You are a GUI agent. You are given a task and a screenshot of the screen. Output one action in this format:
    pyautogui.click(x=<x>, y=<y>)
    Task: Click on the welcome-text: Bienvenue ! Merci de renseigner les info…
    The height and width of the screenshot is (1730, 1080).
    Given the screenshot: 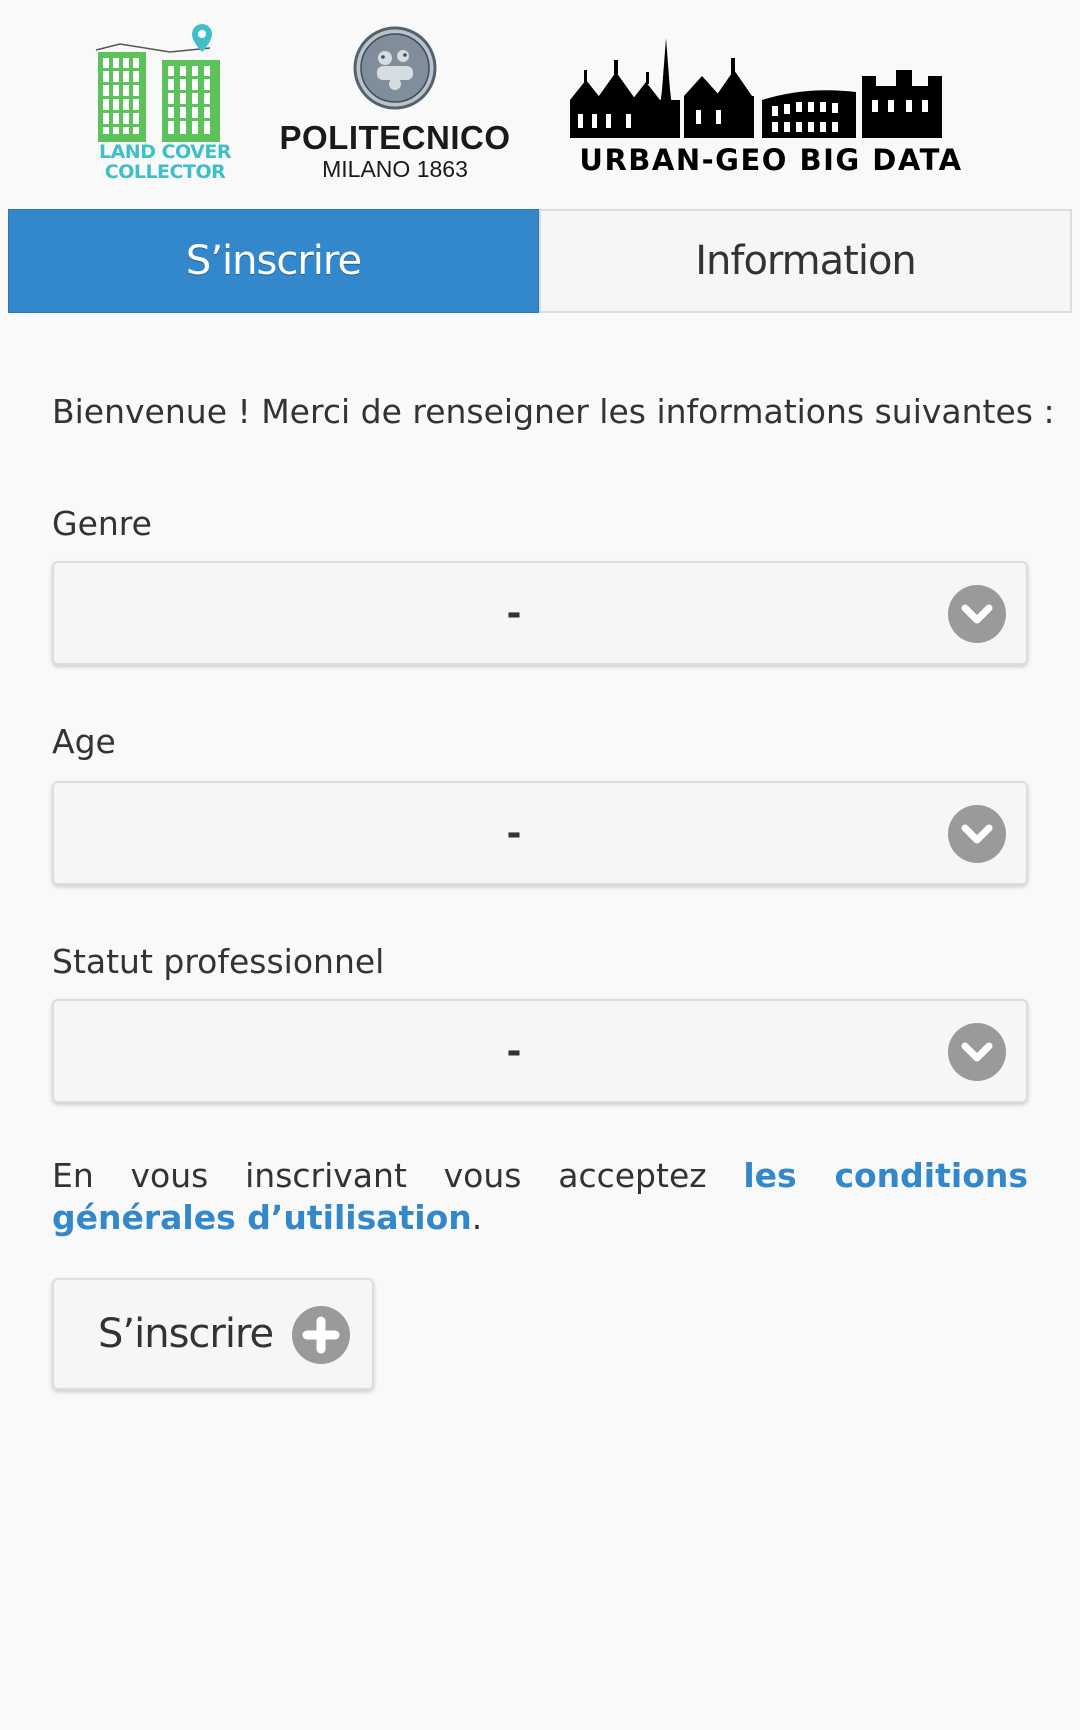 What is the action you would take?
    pyautogui.click(x=553, y=411)
    